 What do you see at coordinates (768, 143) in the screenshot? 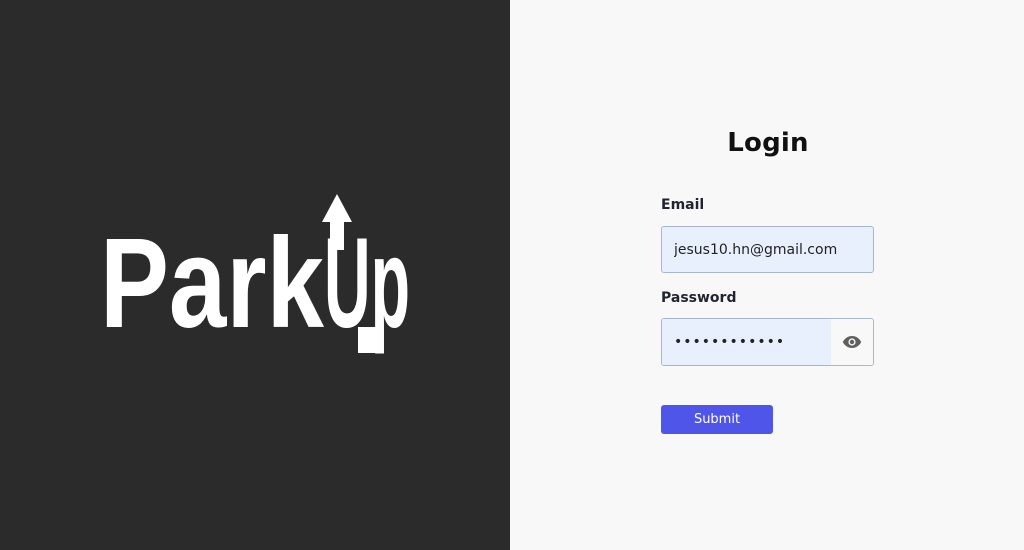
I see `page-title: Login` at bounding box center [768, 143].